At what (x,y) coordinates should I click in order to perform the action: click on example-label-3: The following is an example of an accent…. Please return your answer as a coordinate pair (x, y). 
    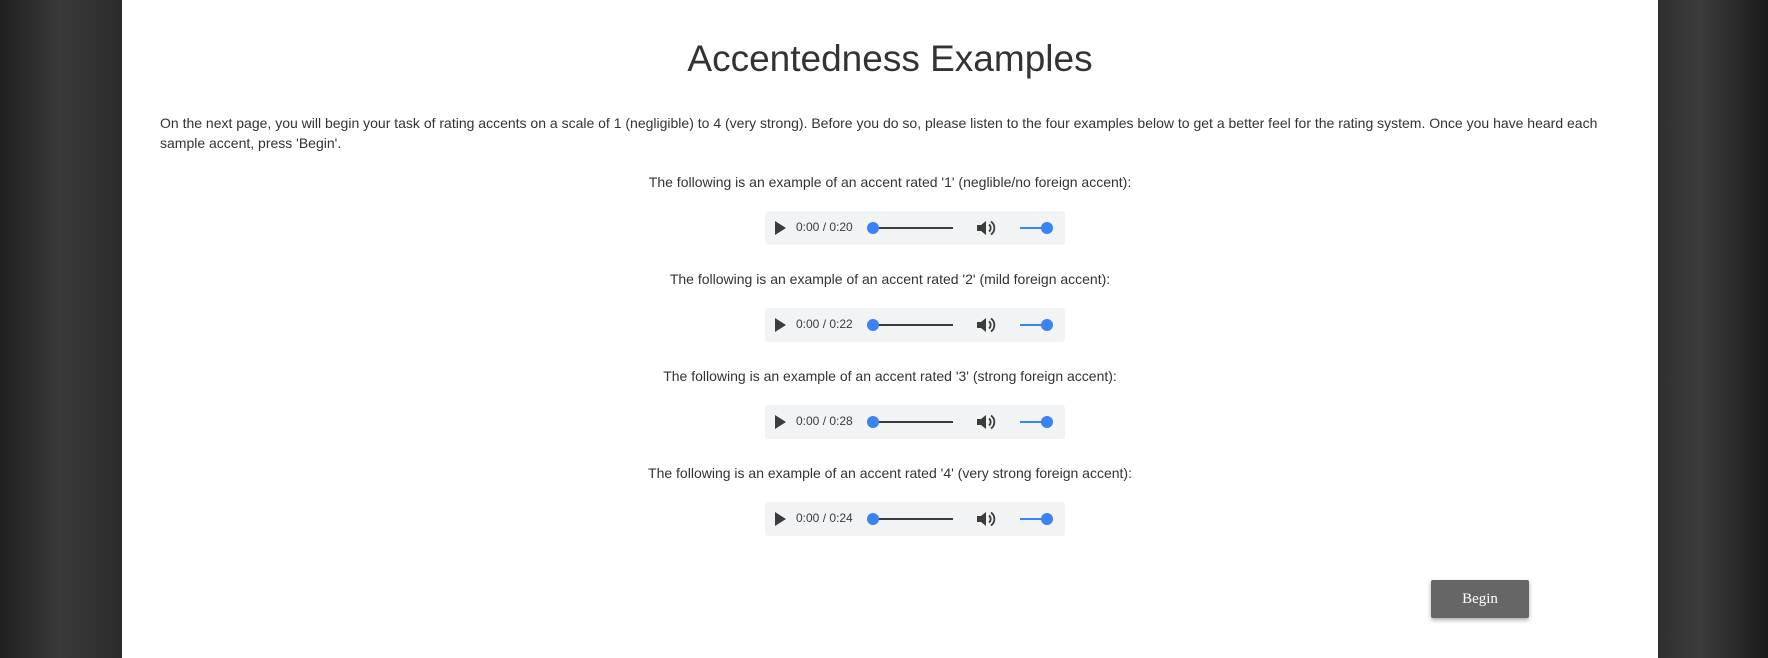
    Looking at the image, I should click on (890, 376).